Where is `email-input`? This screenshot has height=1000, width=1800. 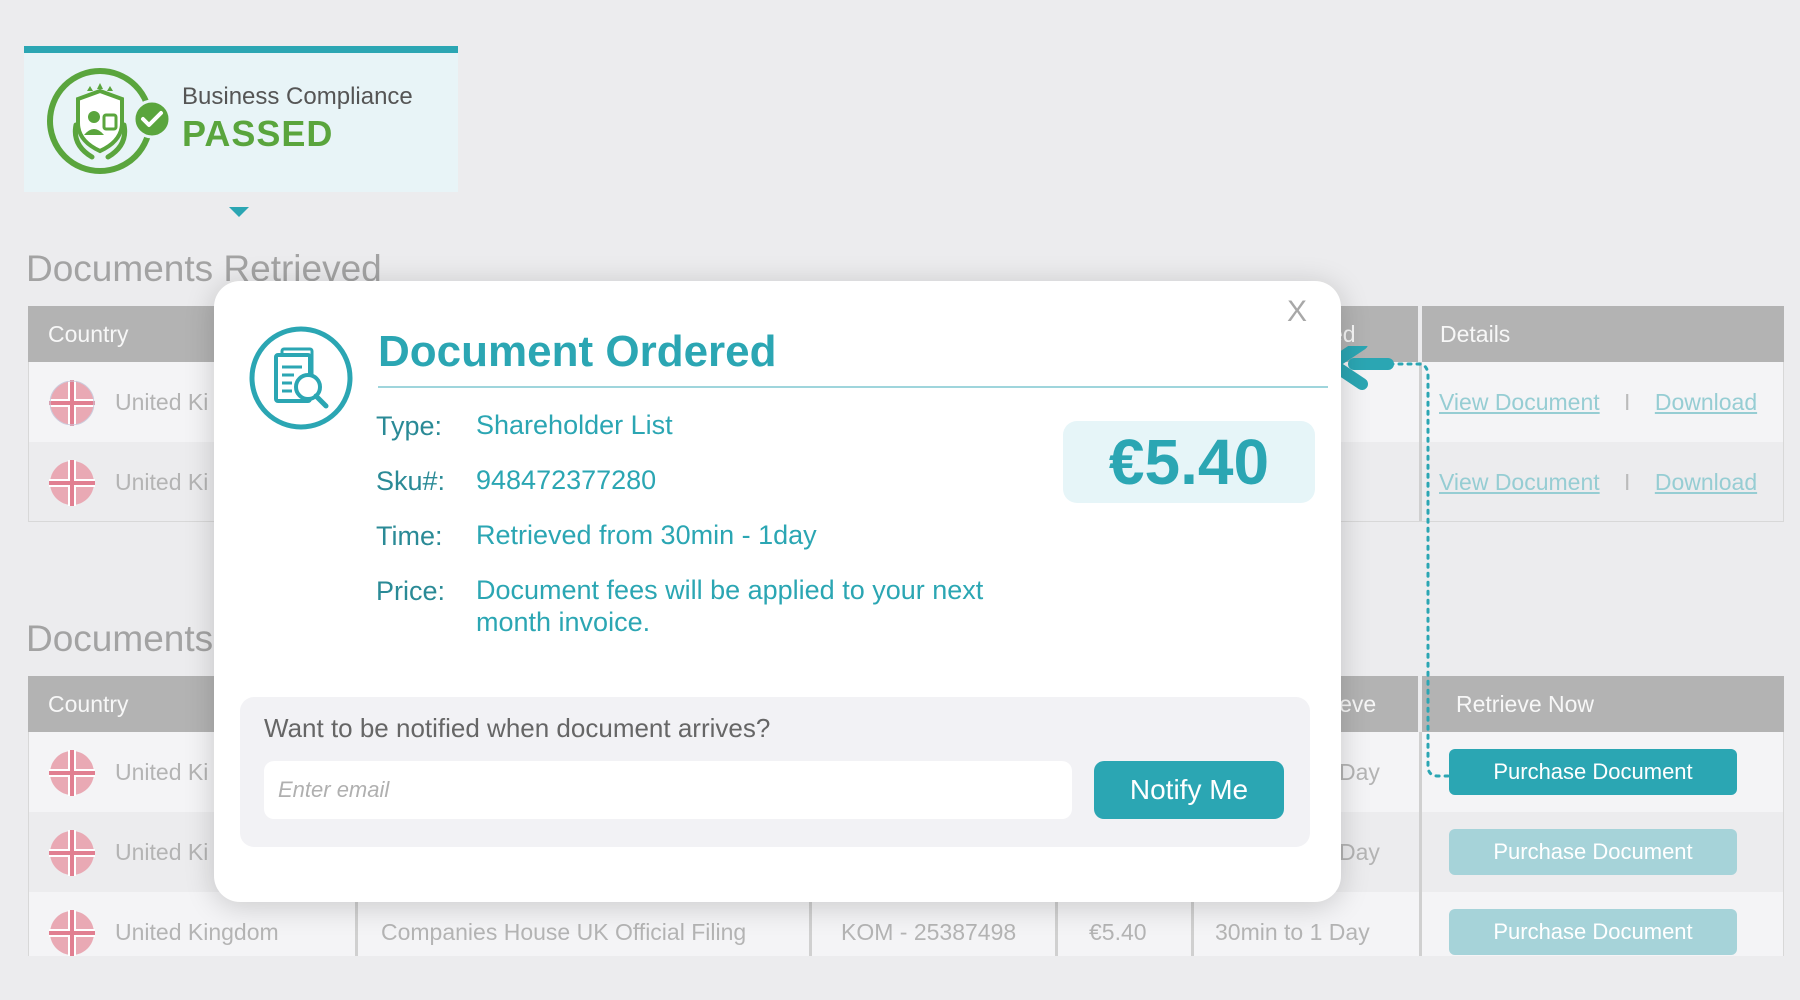
email-input is located at coordinates (668, 790).